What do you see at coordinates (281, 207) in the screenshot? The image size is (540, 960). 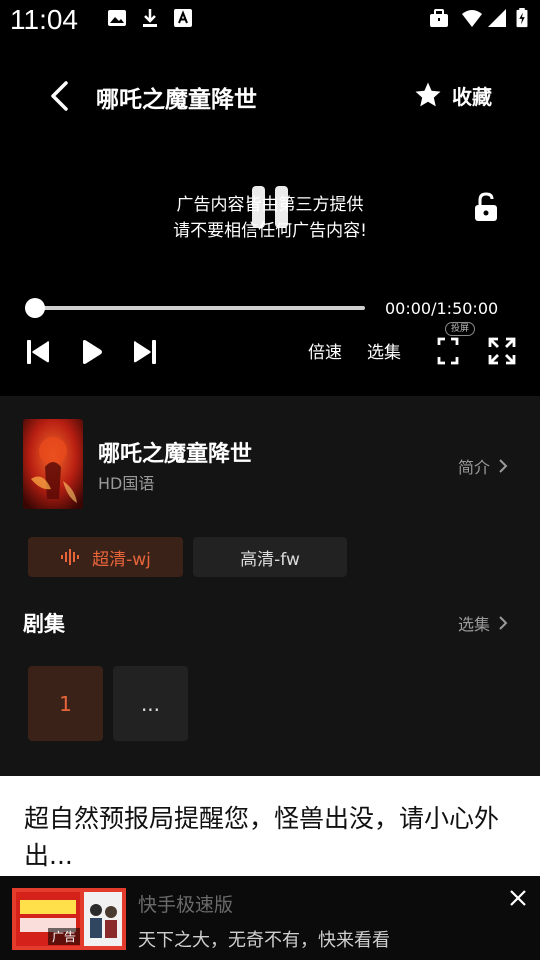 I see `pause-icon-bar` at bounding box center [281, 207].